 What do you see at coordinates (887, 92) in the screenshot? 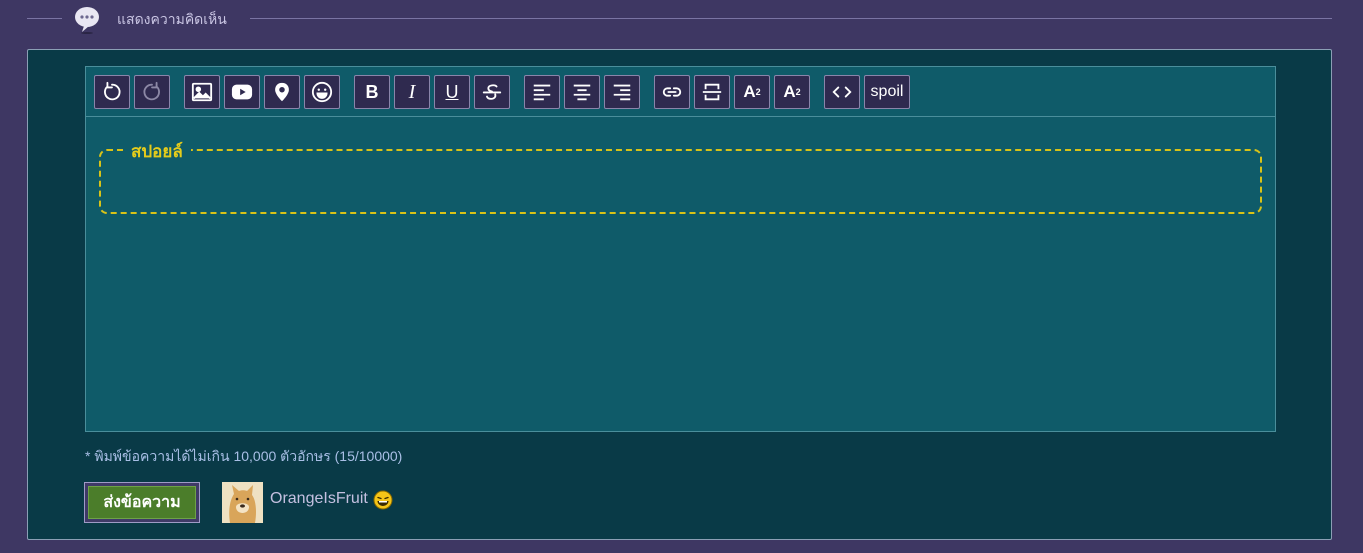
I see `spoiler-button: spoil` at bounding box center [887, 92].